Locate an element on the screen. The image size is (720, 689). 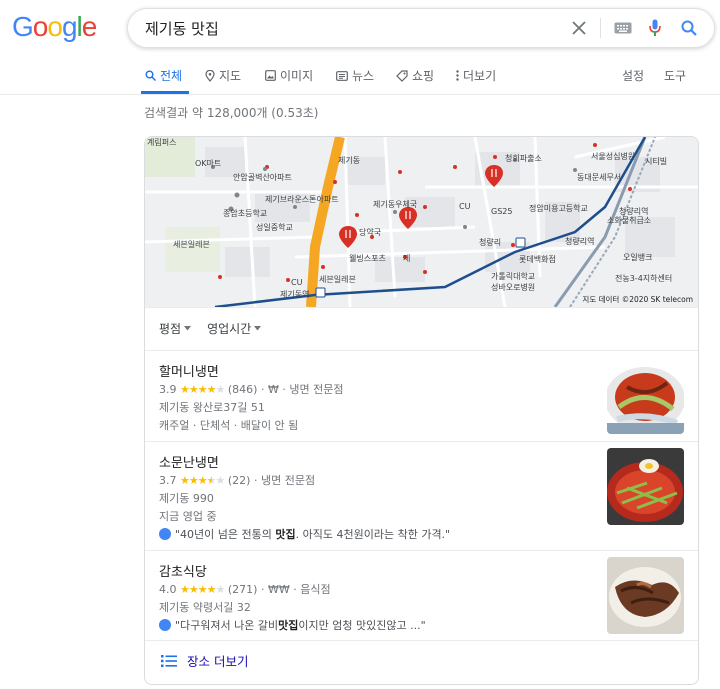
tools-label: 도구 is located at coordinates (675, 76).